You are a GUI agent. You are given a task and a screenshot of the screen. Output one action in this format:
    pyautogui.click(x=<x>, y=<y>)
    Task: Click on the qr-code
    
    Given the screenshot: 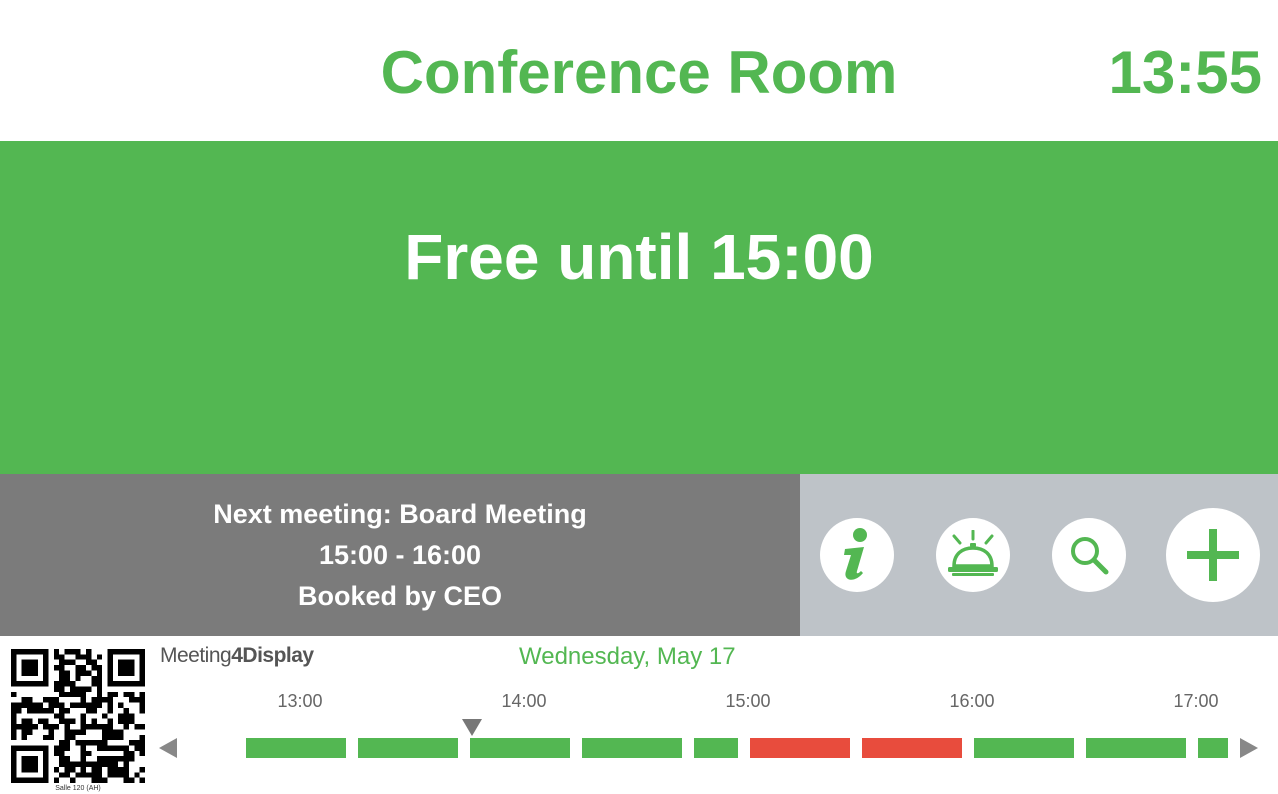 What is the action you would take?
    pyautogui.click(x=78, y=716)
    